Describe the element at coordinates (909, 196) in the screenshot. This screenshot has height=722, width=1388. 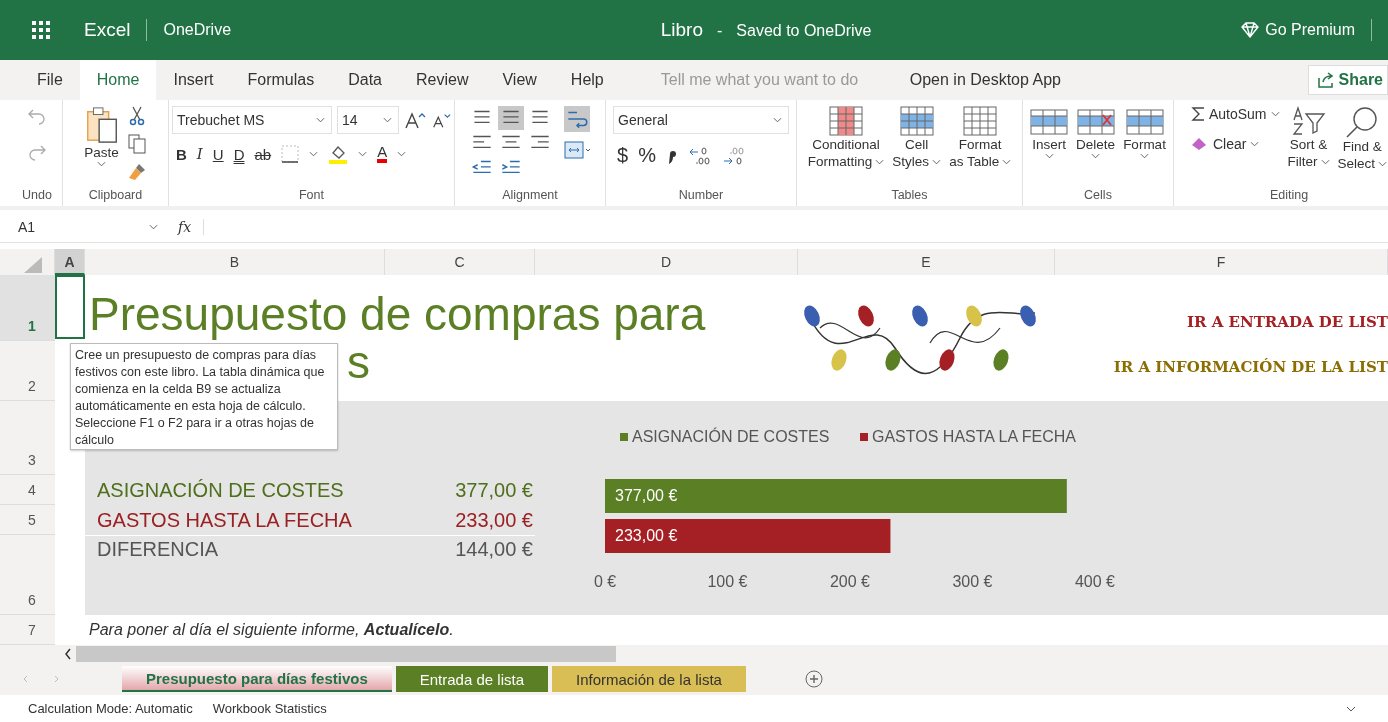
I see `ribbon-group-label: Tables` at that location.